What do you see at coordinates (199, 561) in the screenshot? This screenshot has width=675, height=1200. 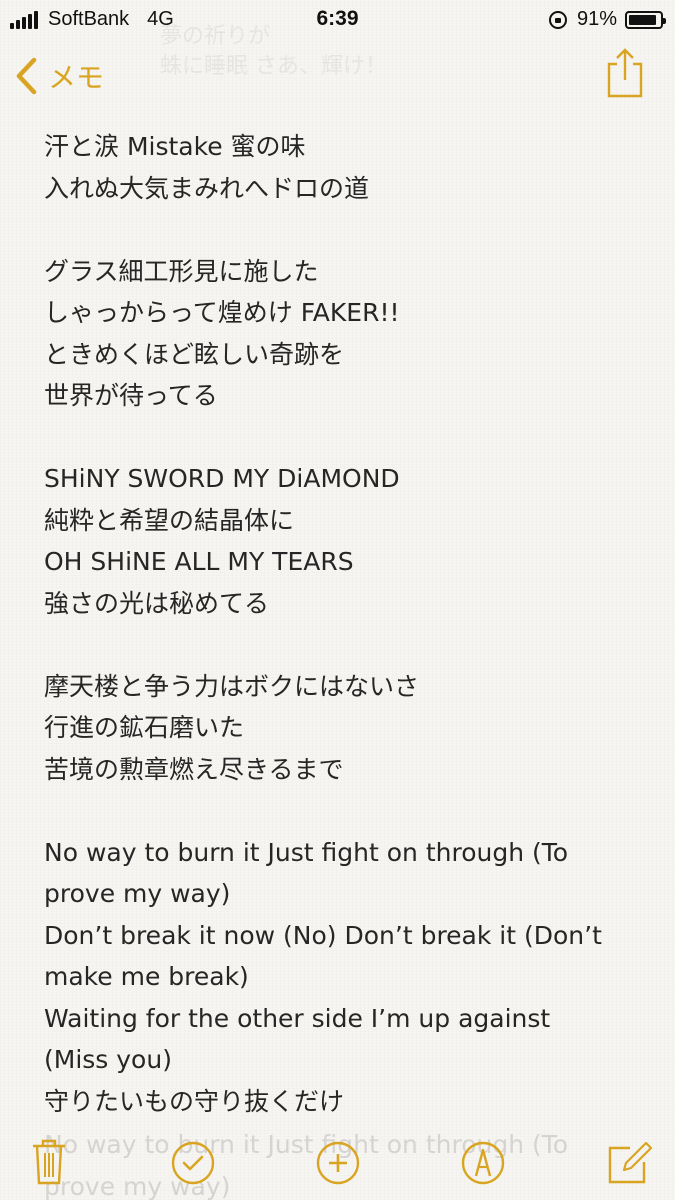 I see `note-line: OH SHiNE ALL MY TEARS` at bounding box center [199, 561].